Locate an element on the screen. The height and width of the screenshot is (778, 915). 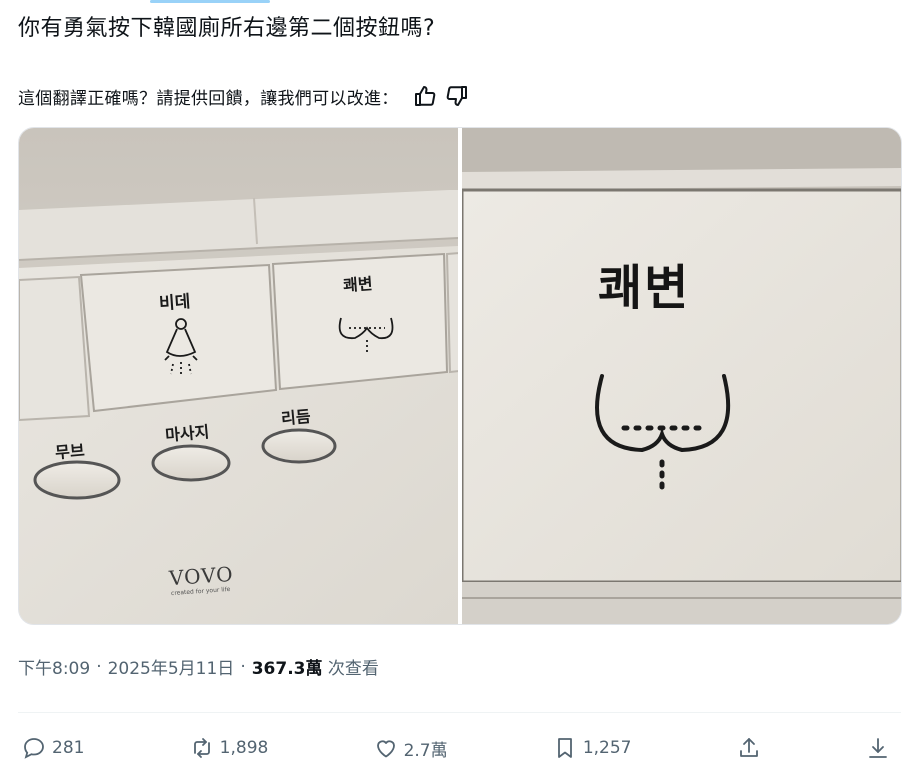
download-button is located at coordinates (878, 748).